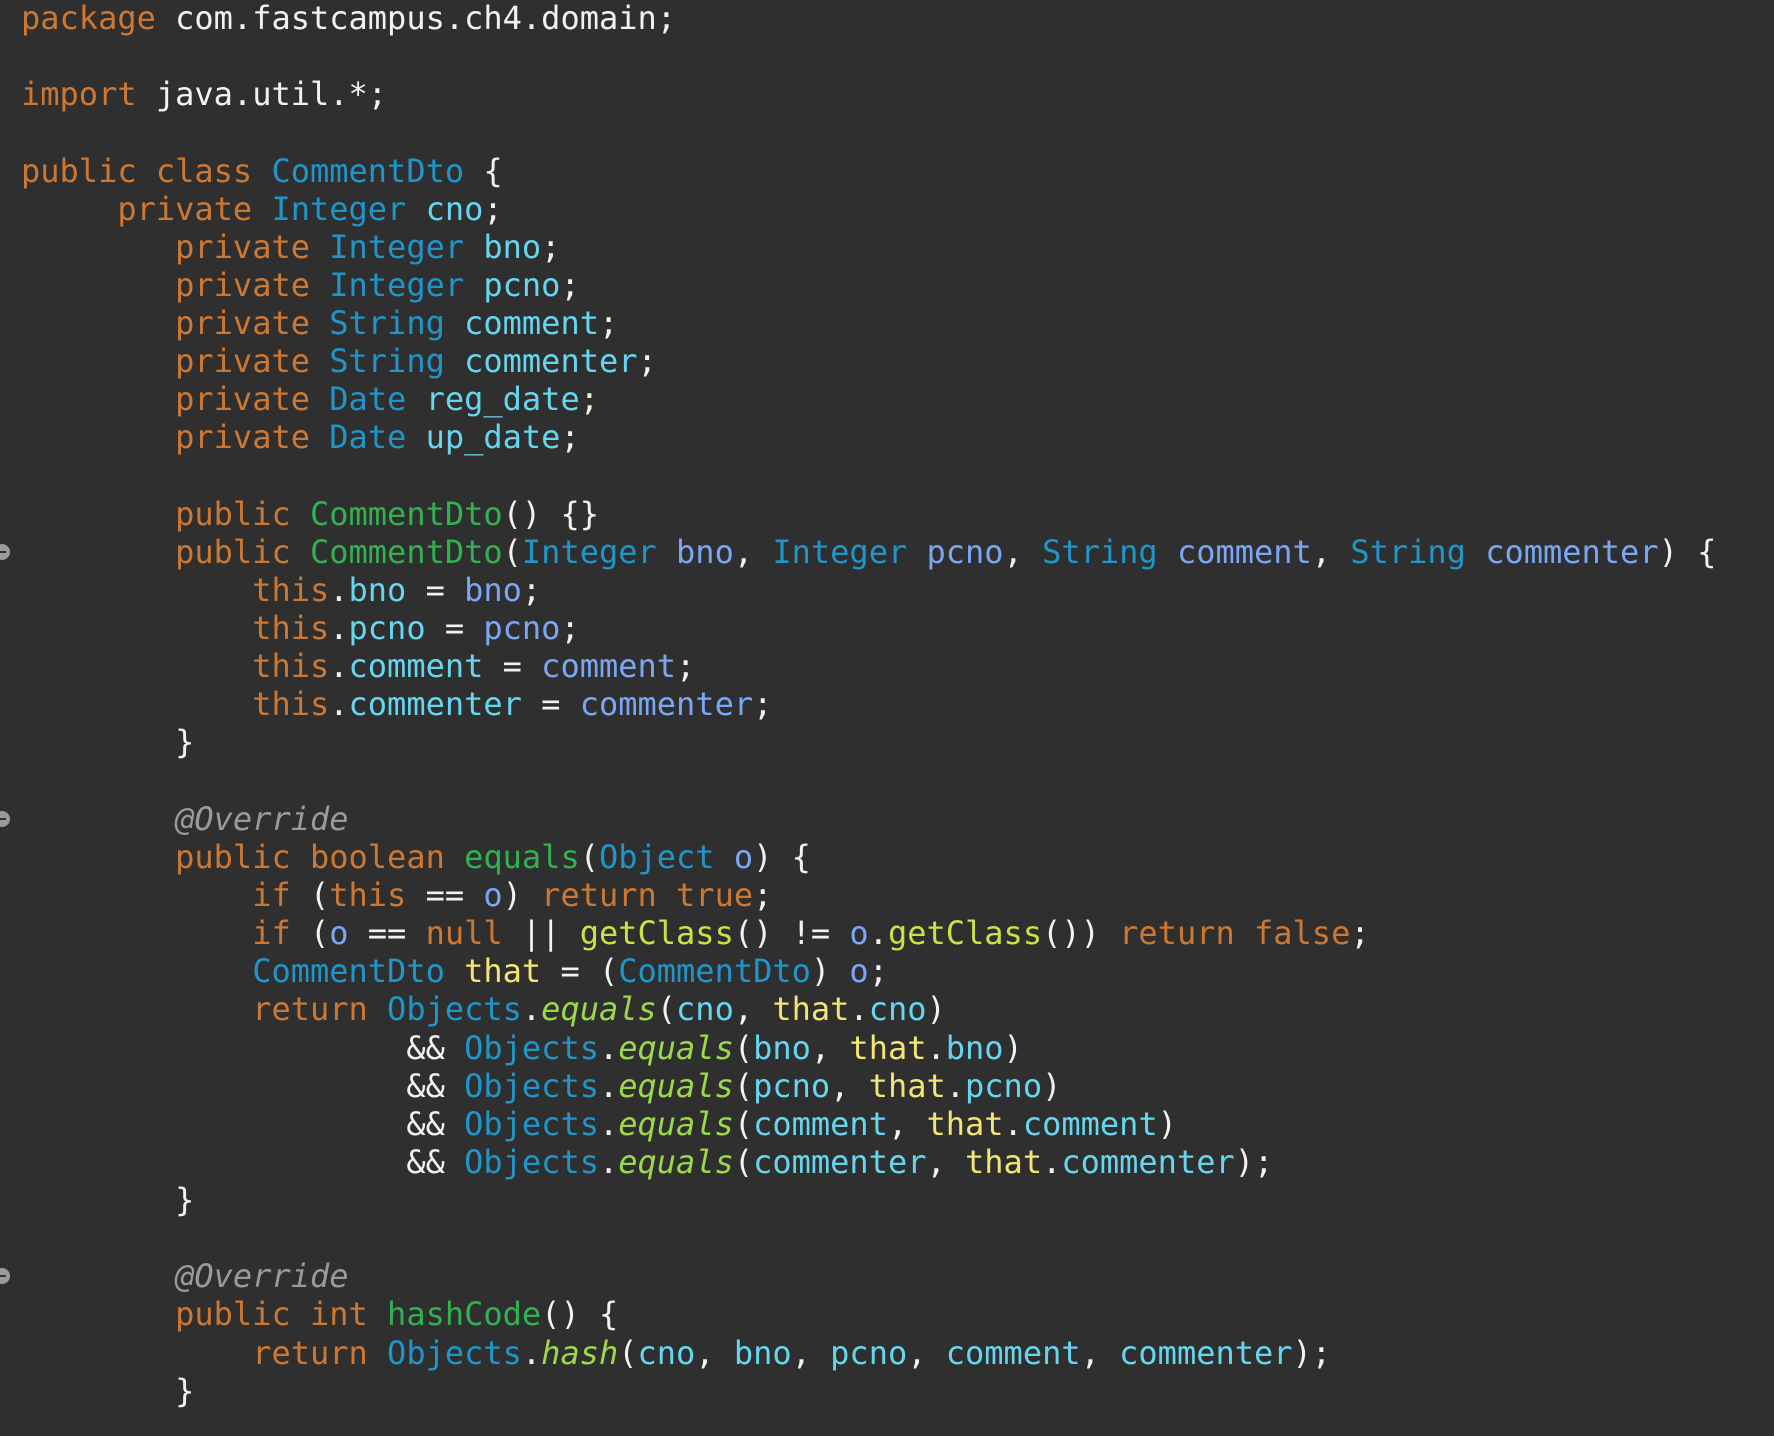  I want to click on code-token: {, so click(483, 170).